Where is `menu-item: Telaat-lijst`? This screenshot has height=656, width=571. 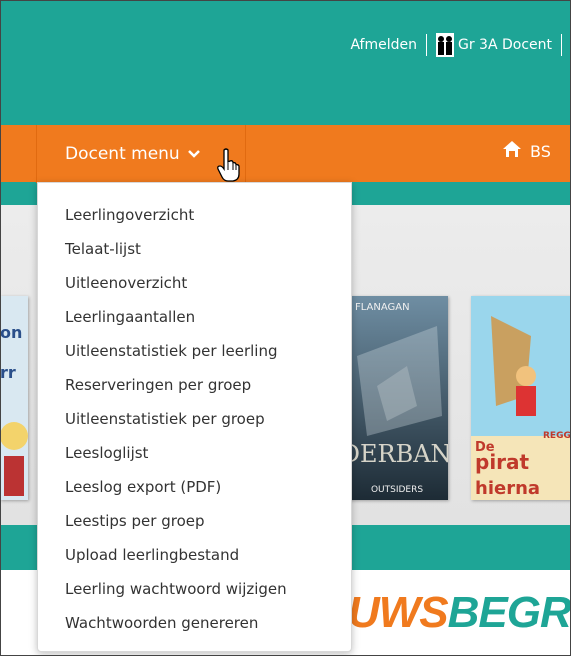 menu-item: Telaat-lijst is located at coordinates (194, 249).